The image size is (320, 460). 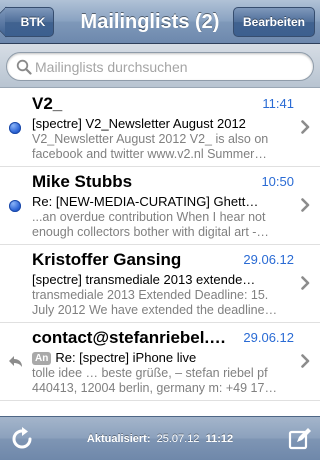 I want to click on status-time: 11:12, so click(x=219, y=439).